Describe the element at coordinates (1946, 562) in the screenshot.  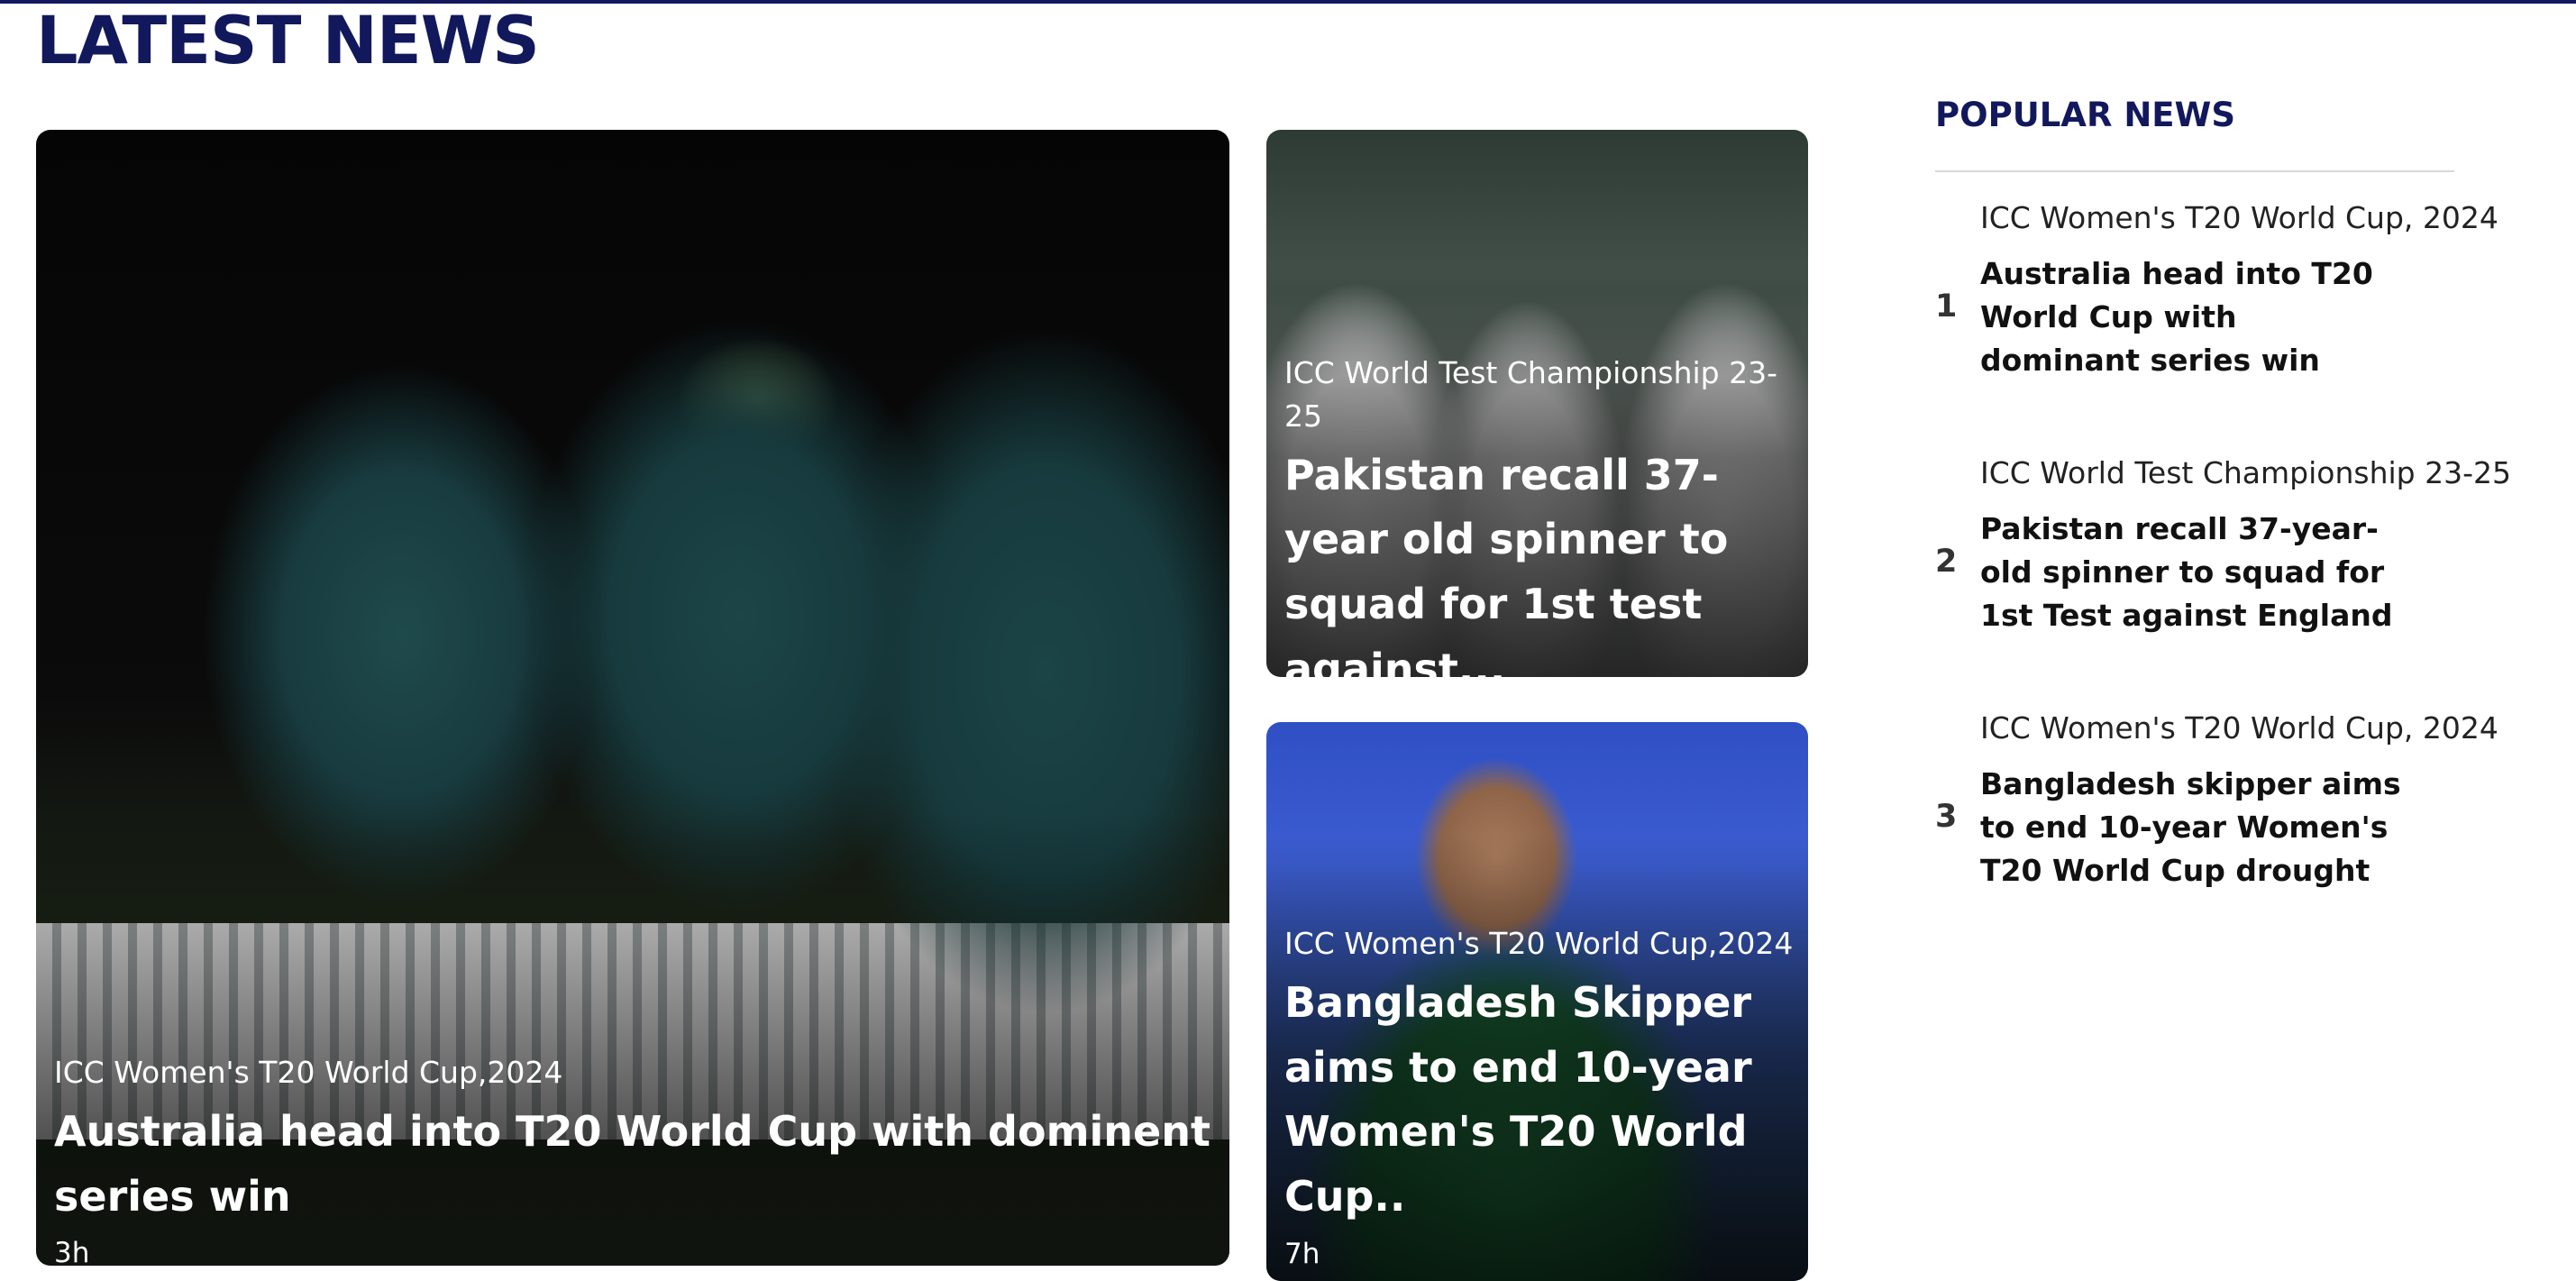
I see `popular-rank: 2` at that location.